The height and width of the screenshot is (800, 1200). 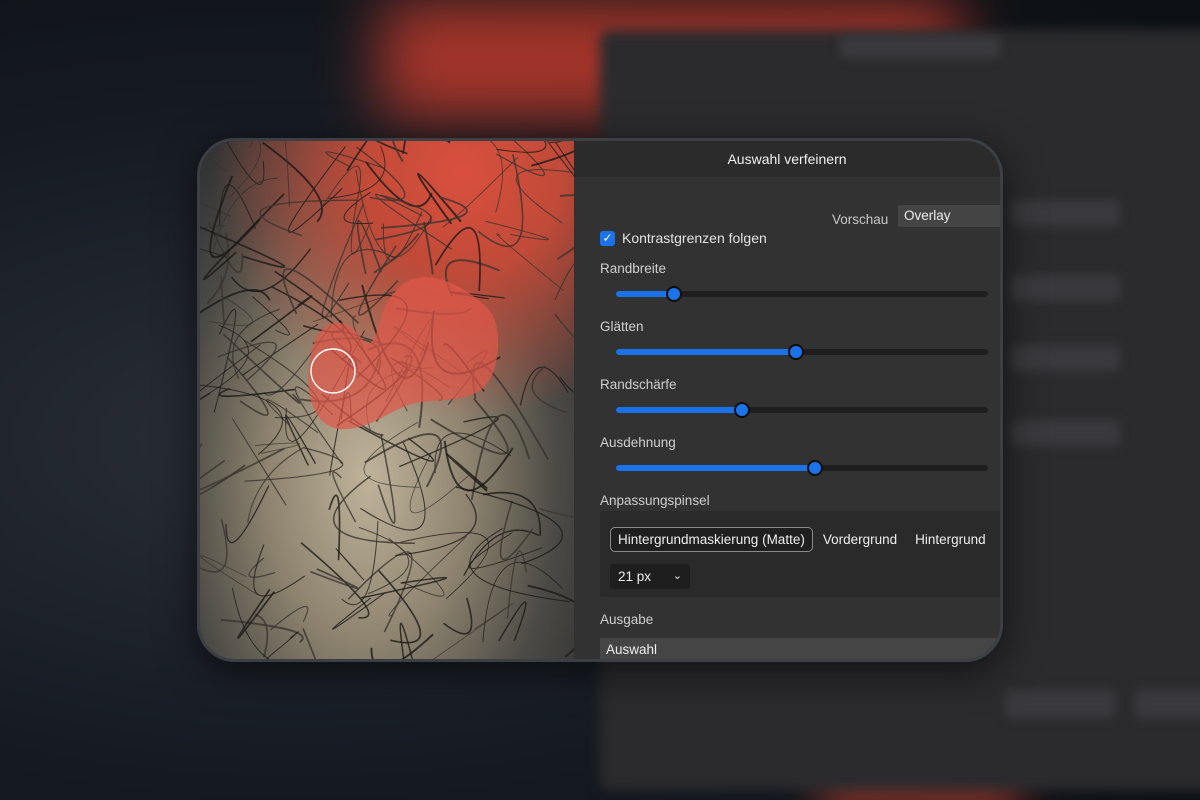 I want to click on slider-label-width: Randbreite, so click(x=633, y=268).